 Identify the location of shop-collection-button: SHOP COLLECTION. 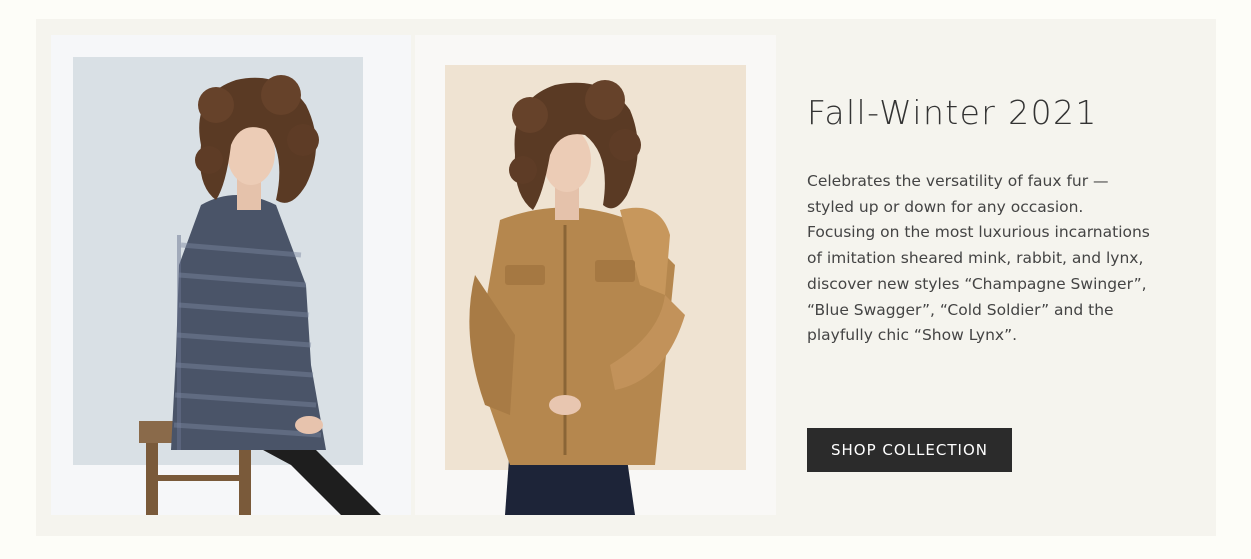
(909, 450).